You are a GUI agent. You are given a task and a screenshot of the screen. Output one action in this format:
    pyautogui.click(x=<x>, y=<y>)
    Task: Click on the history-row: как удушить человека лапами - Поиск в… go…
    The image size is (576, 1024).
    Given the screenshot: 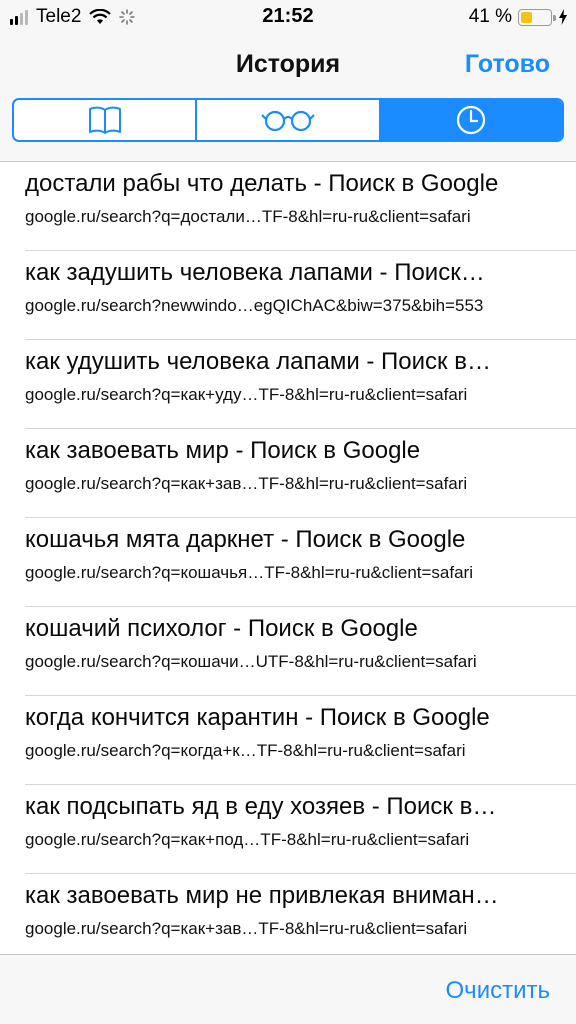 What is the action you would take?
    pyautogui.click(x=288, y=384)
    